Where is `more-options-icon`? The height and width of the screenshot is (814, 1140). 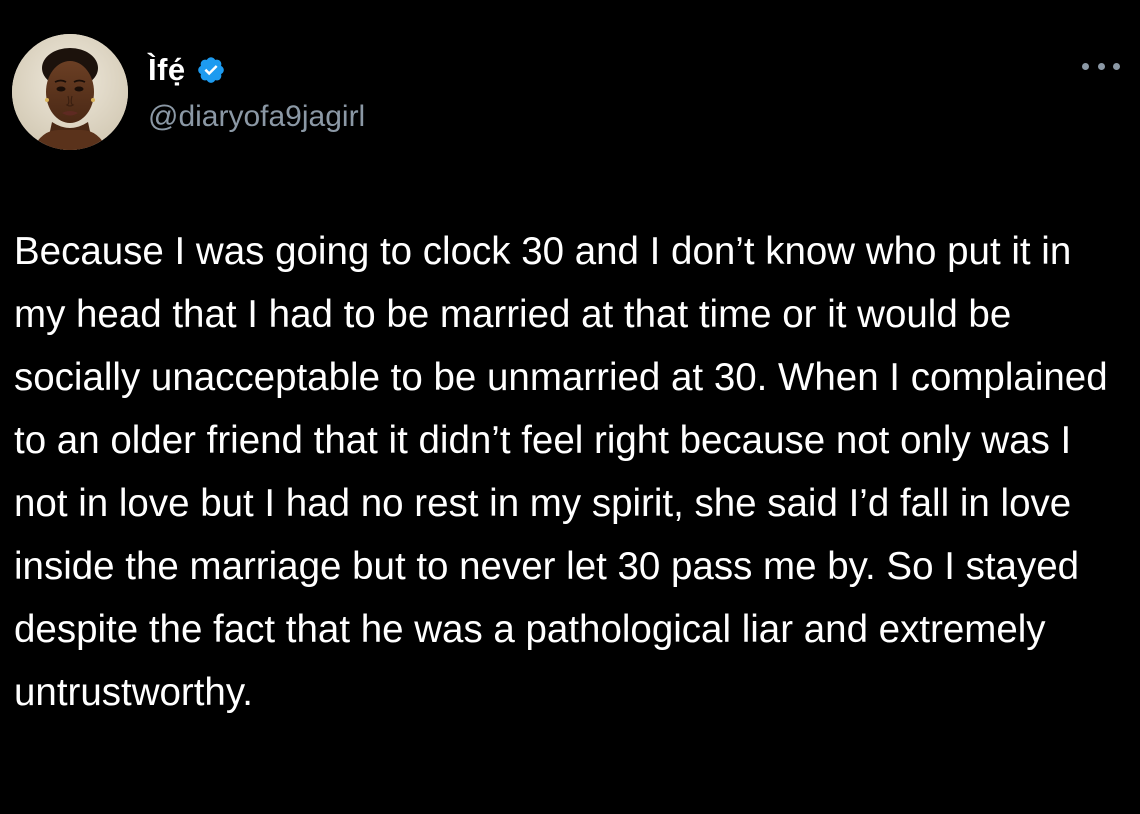 more-options-icon is located at coordinates (1101, 66).